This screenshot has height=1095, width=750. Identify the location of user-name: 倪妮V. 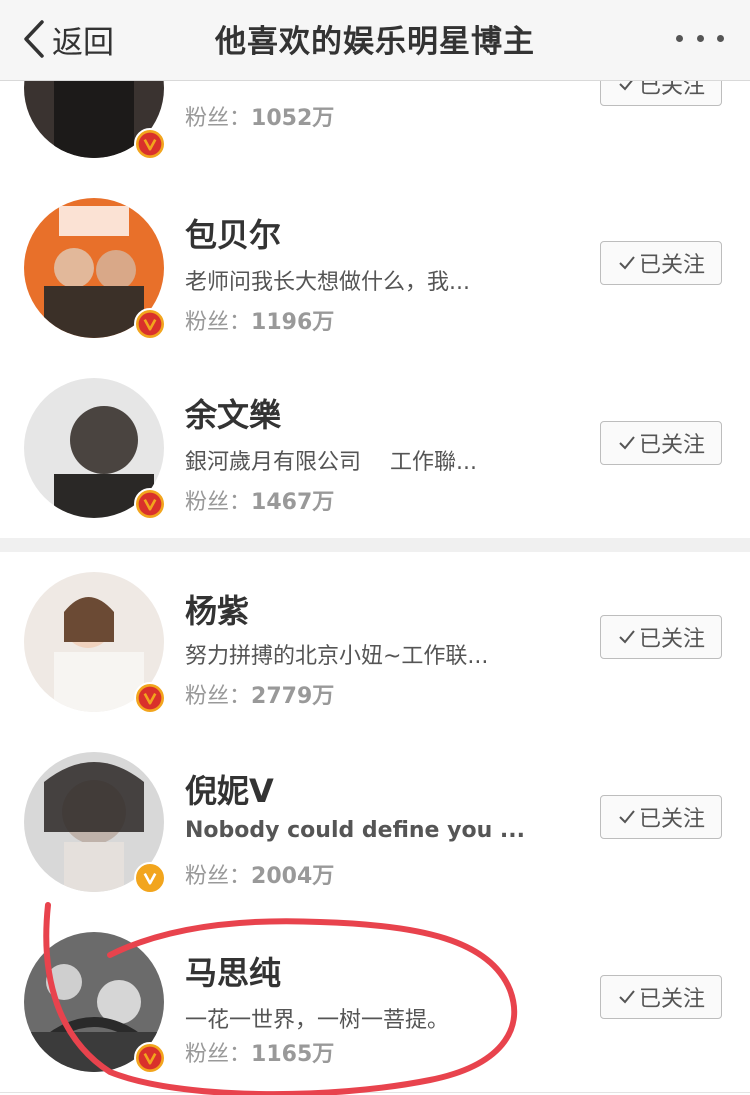
(229, 789).